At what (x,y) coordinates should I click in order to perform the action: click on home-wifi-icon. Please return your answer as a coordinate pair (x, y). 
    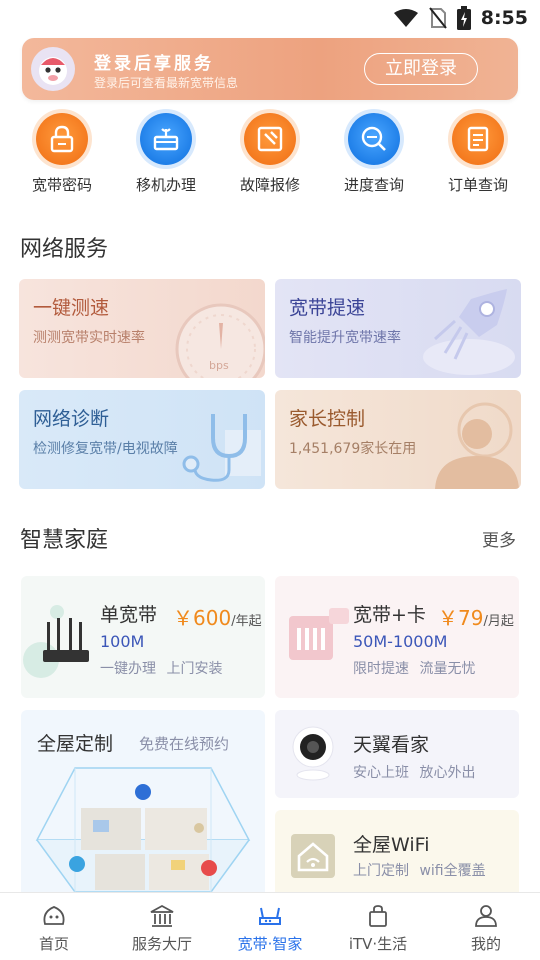
    Looking at the image, I should click on (313, 856).